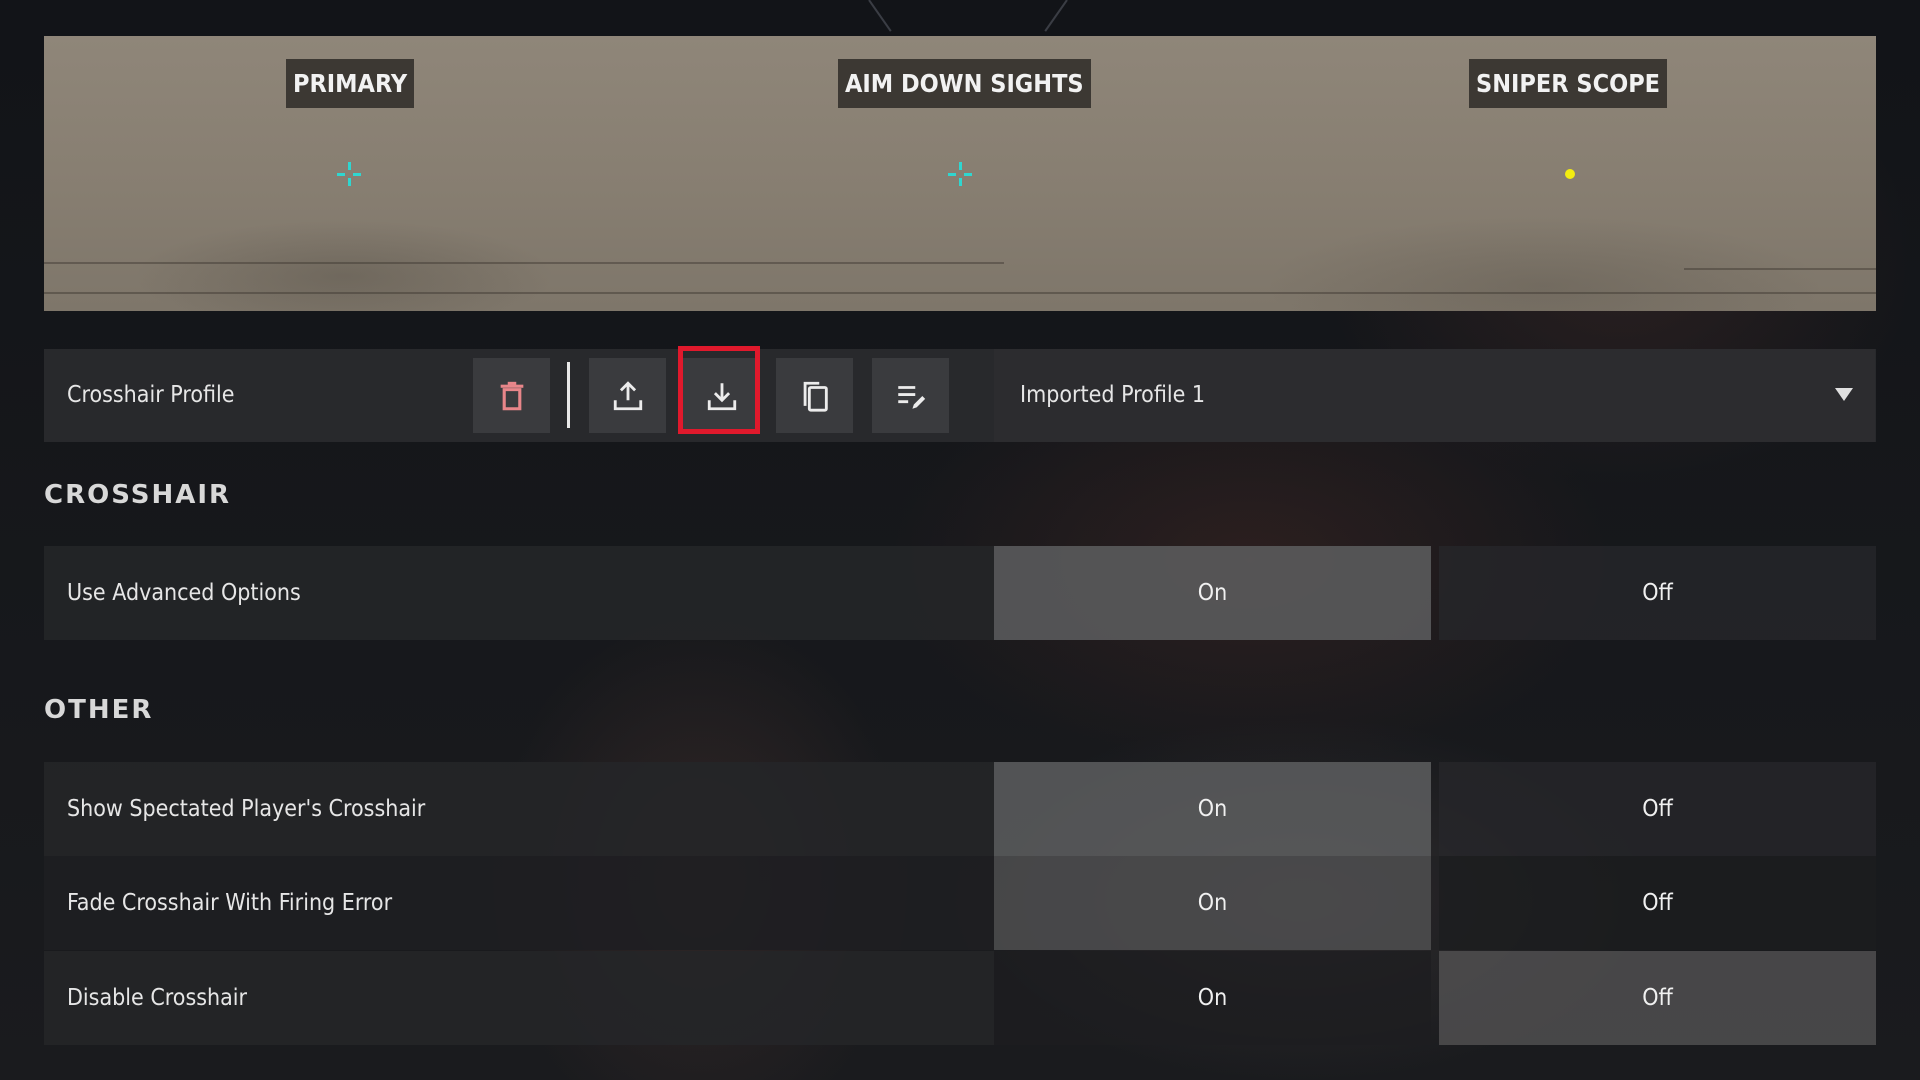  What do you see at coordinates (184, 593) in the screenshot?
I see `setting-label: Use Advanced Options` at bounding box center [184, 593].